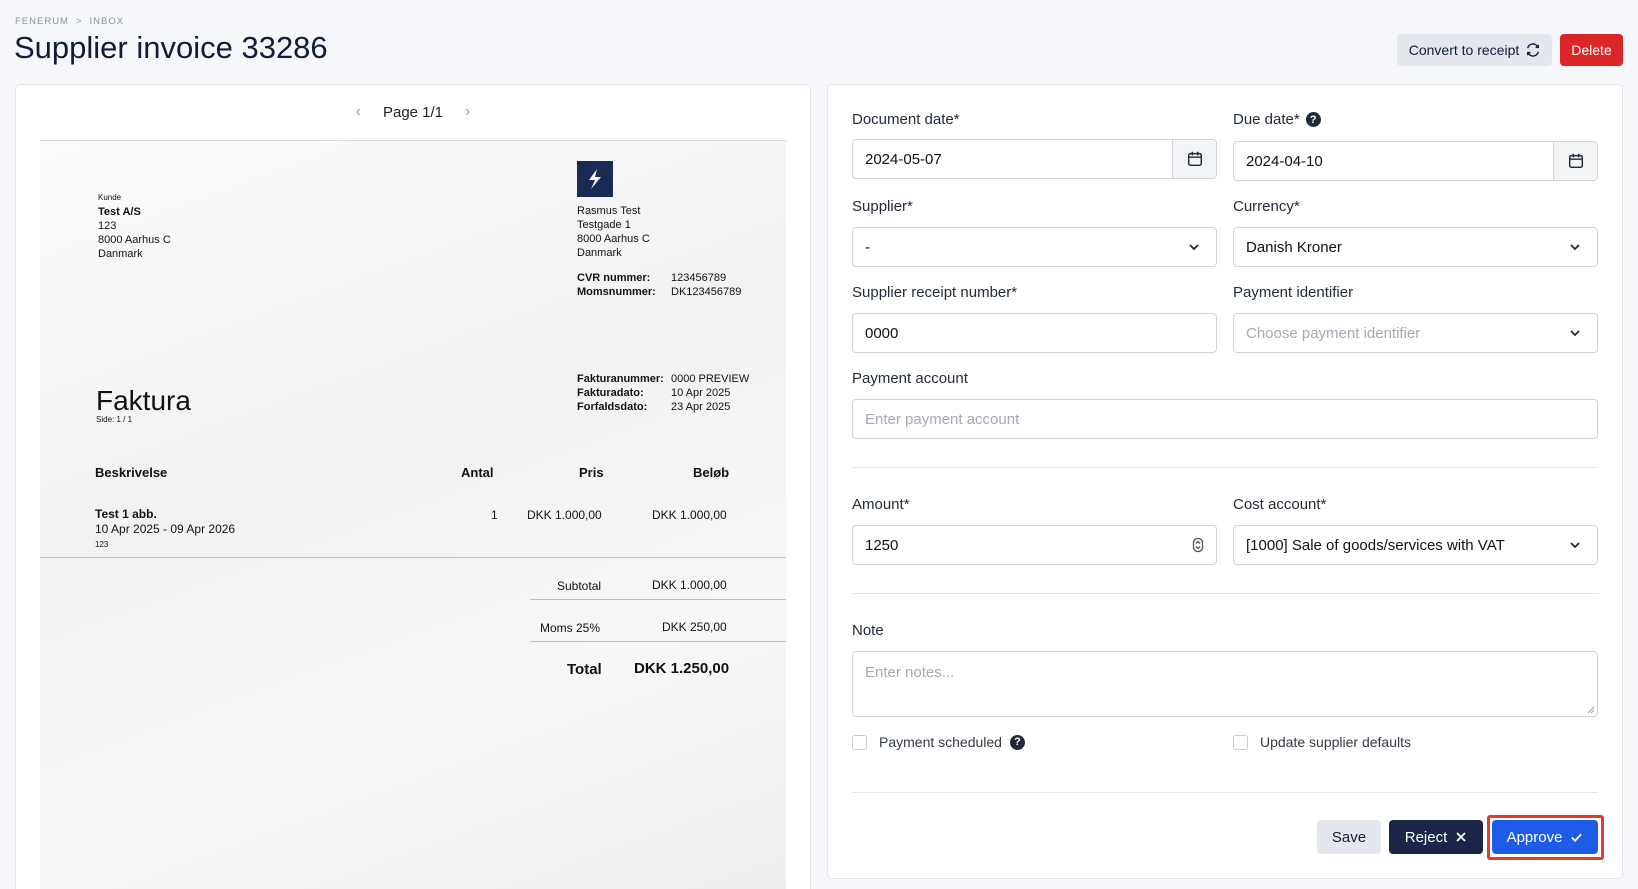  Describe the element at coordinates (1577, 837) in the screenshot. I see `check-icon` at that location.